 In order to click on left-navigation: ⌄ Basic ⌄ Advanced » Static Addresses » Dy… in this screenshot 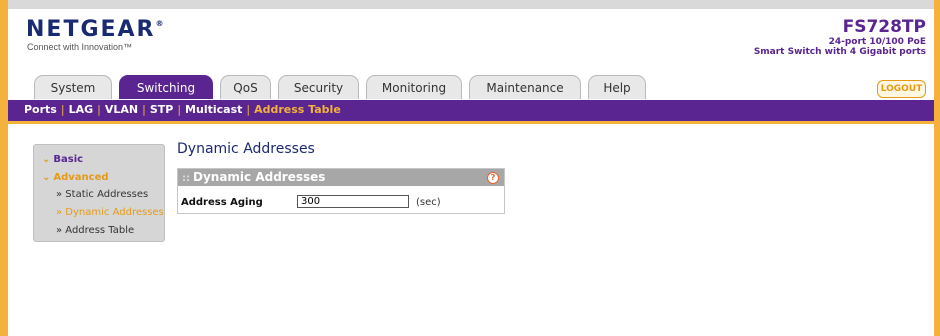, I will do `click(99, 193)`.